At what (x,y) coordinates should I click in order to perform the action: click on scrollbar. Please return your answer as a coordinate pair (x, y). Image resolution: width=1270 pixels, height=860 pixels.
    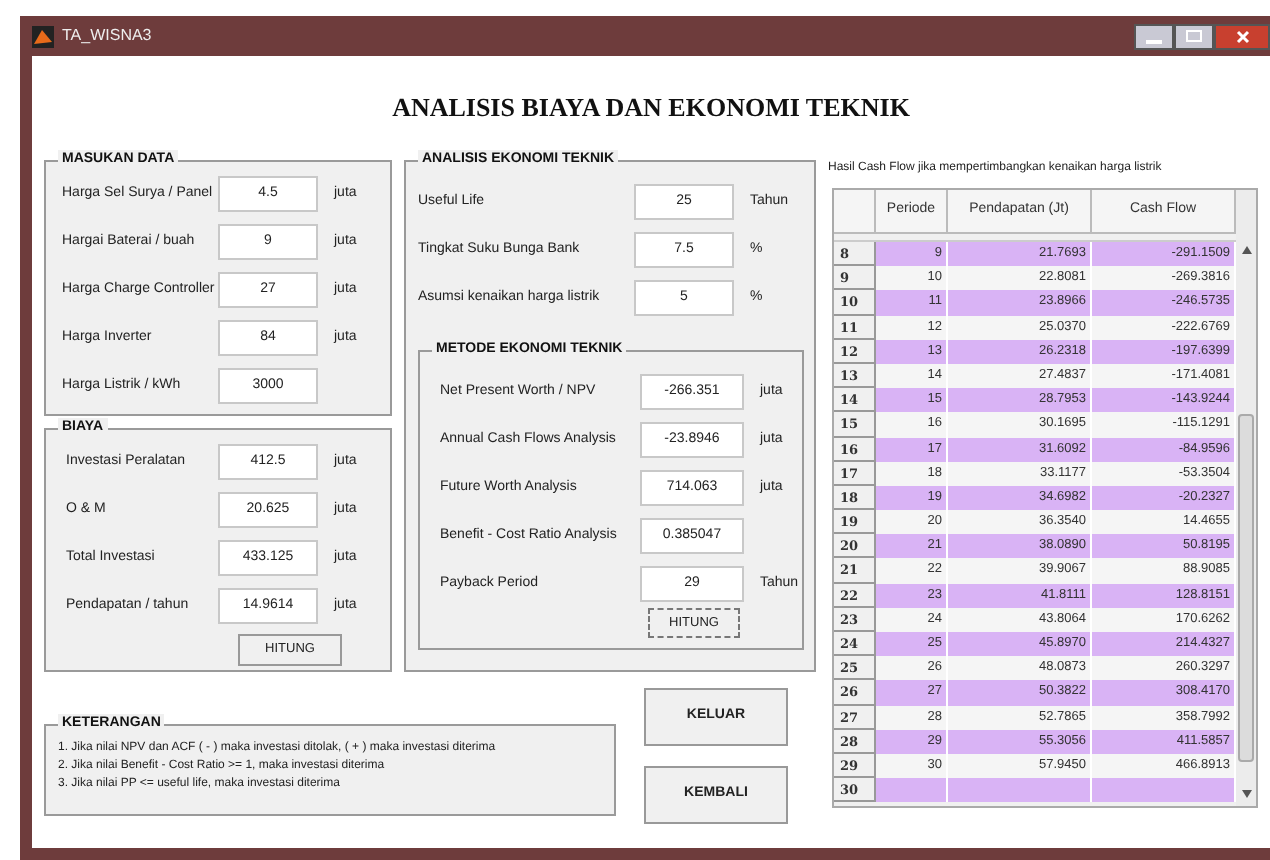
    Looking at the image, I should click on (1246, 498).